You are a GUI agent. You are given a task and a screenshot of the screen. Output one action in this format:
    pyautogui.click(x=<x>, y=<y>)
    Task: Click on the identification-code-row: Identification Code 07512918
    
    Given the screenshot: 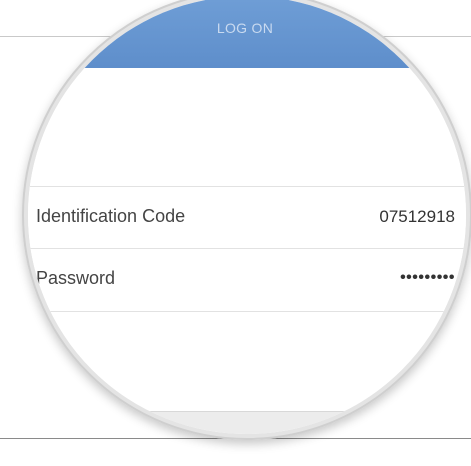 What is the action you would take?
    pyautogui.click(x=247, y=217)
    